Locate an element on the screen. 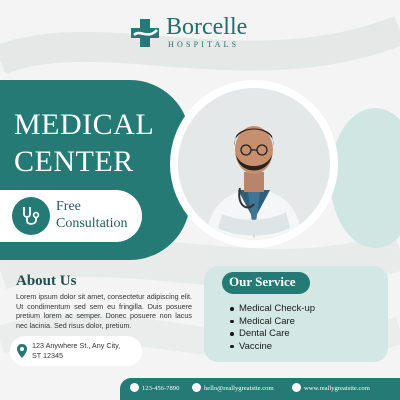 The width and height of the screenshot is (400, 400). footer-website: www.reallygreatsite.com is located at coordinates (331, 388).